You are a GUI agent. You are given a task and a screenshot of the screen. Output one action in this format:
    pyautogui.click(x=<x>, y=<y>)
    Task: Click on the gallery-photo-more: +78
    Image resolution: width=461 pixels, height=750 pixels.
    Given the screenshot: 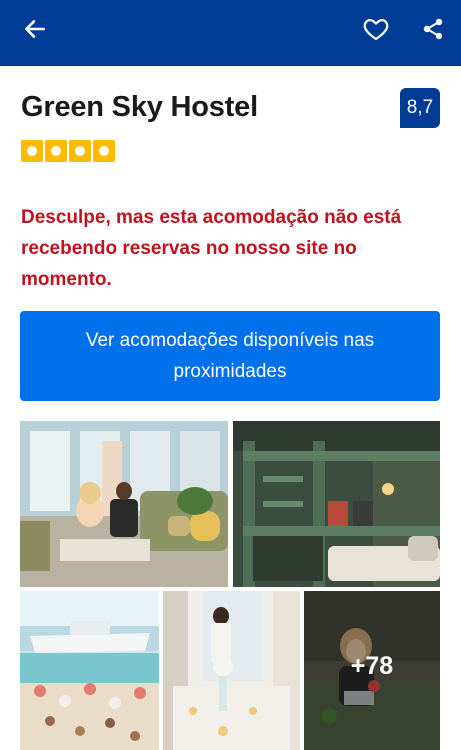 What is the action you would take?
    pyautogui.click(x=372, y=670)
    